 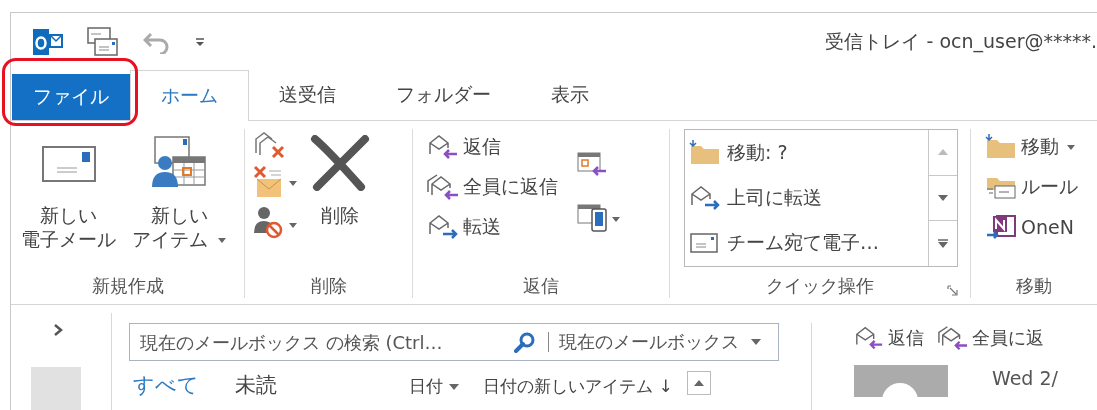 What do you see at coordinates (58, 330) in the screenshot?
I see `expand-chevron-icon` at bounding box center [58, 330].